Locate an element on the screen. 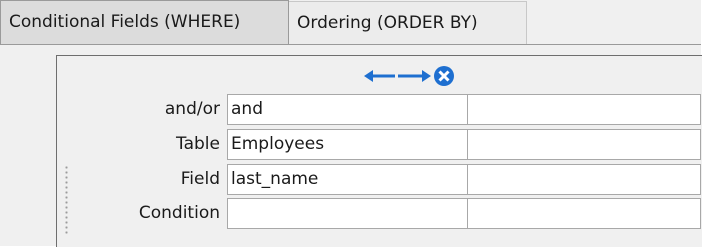  cell-and-or: and is located at coordinates (347, 109).